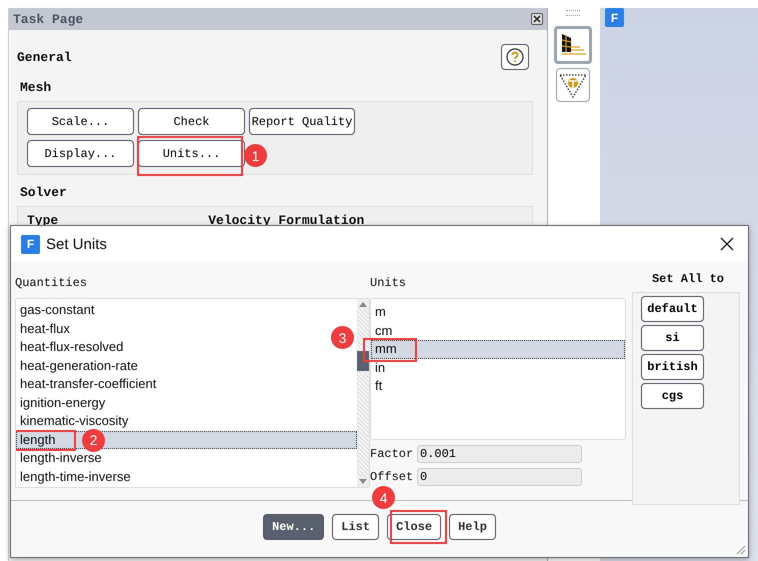  What do you see at coordinates (61, 403) in the screenshot?
I see `list-item: ignition-energy` at bounding box center [61, 403].